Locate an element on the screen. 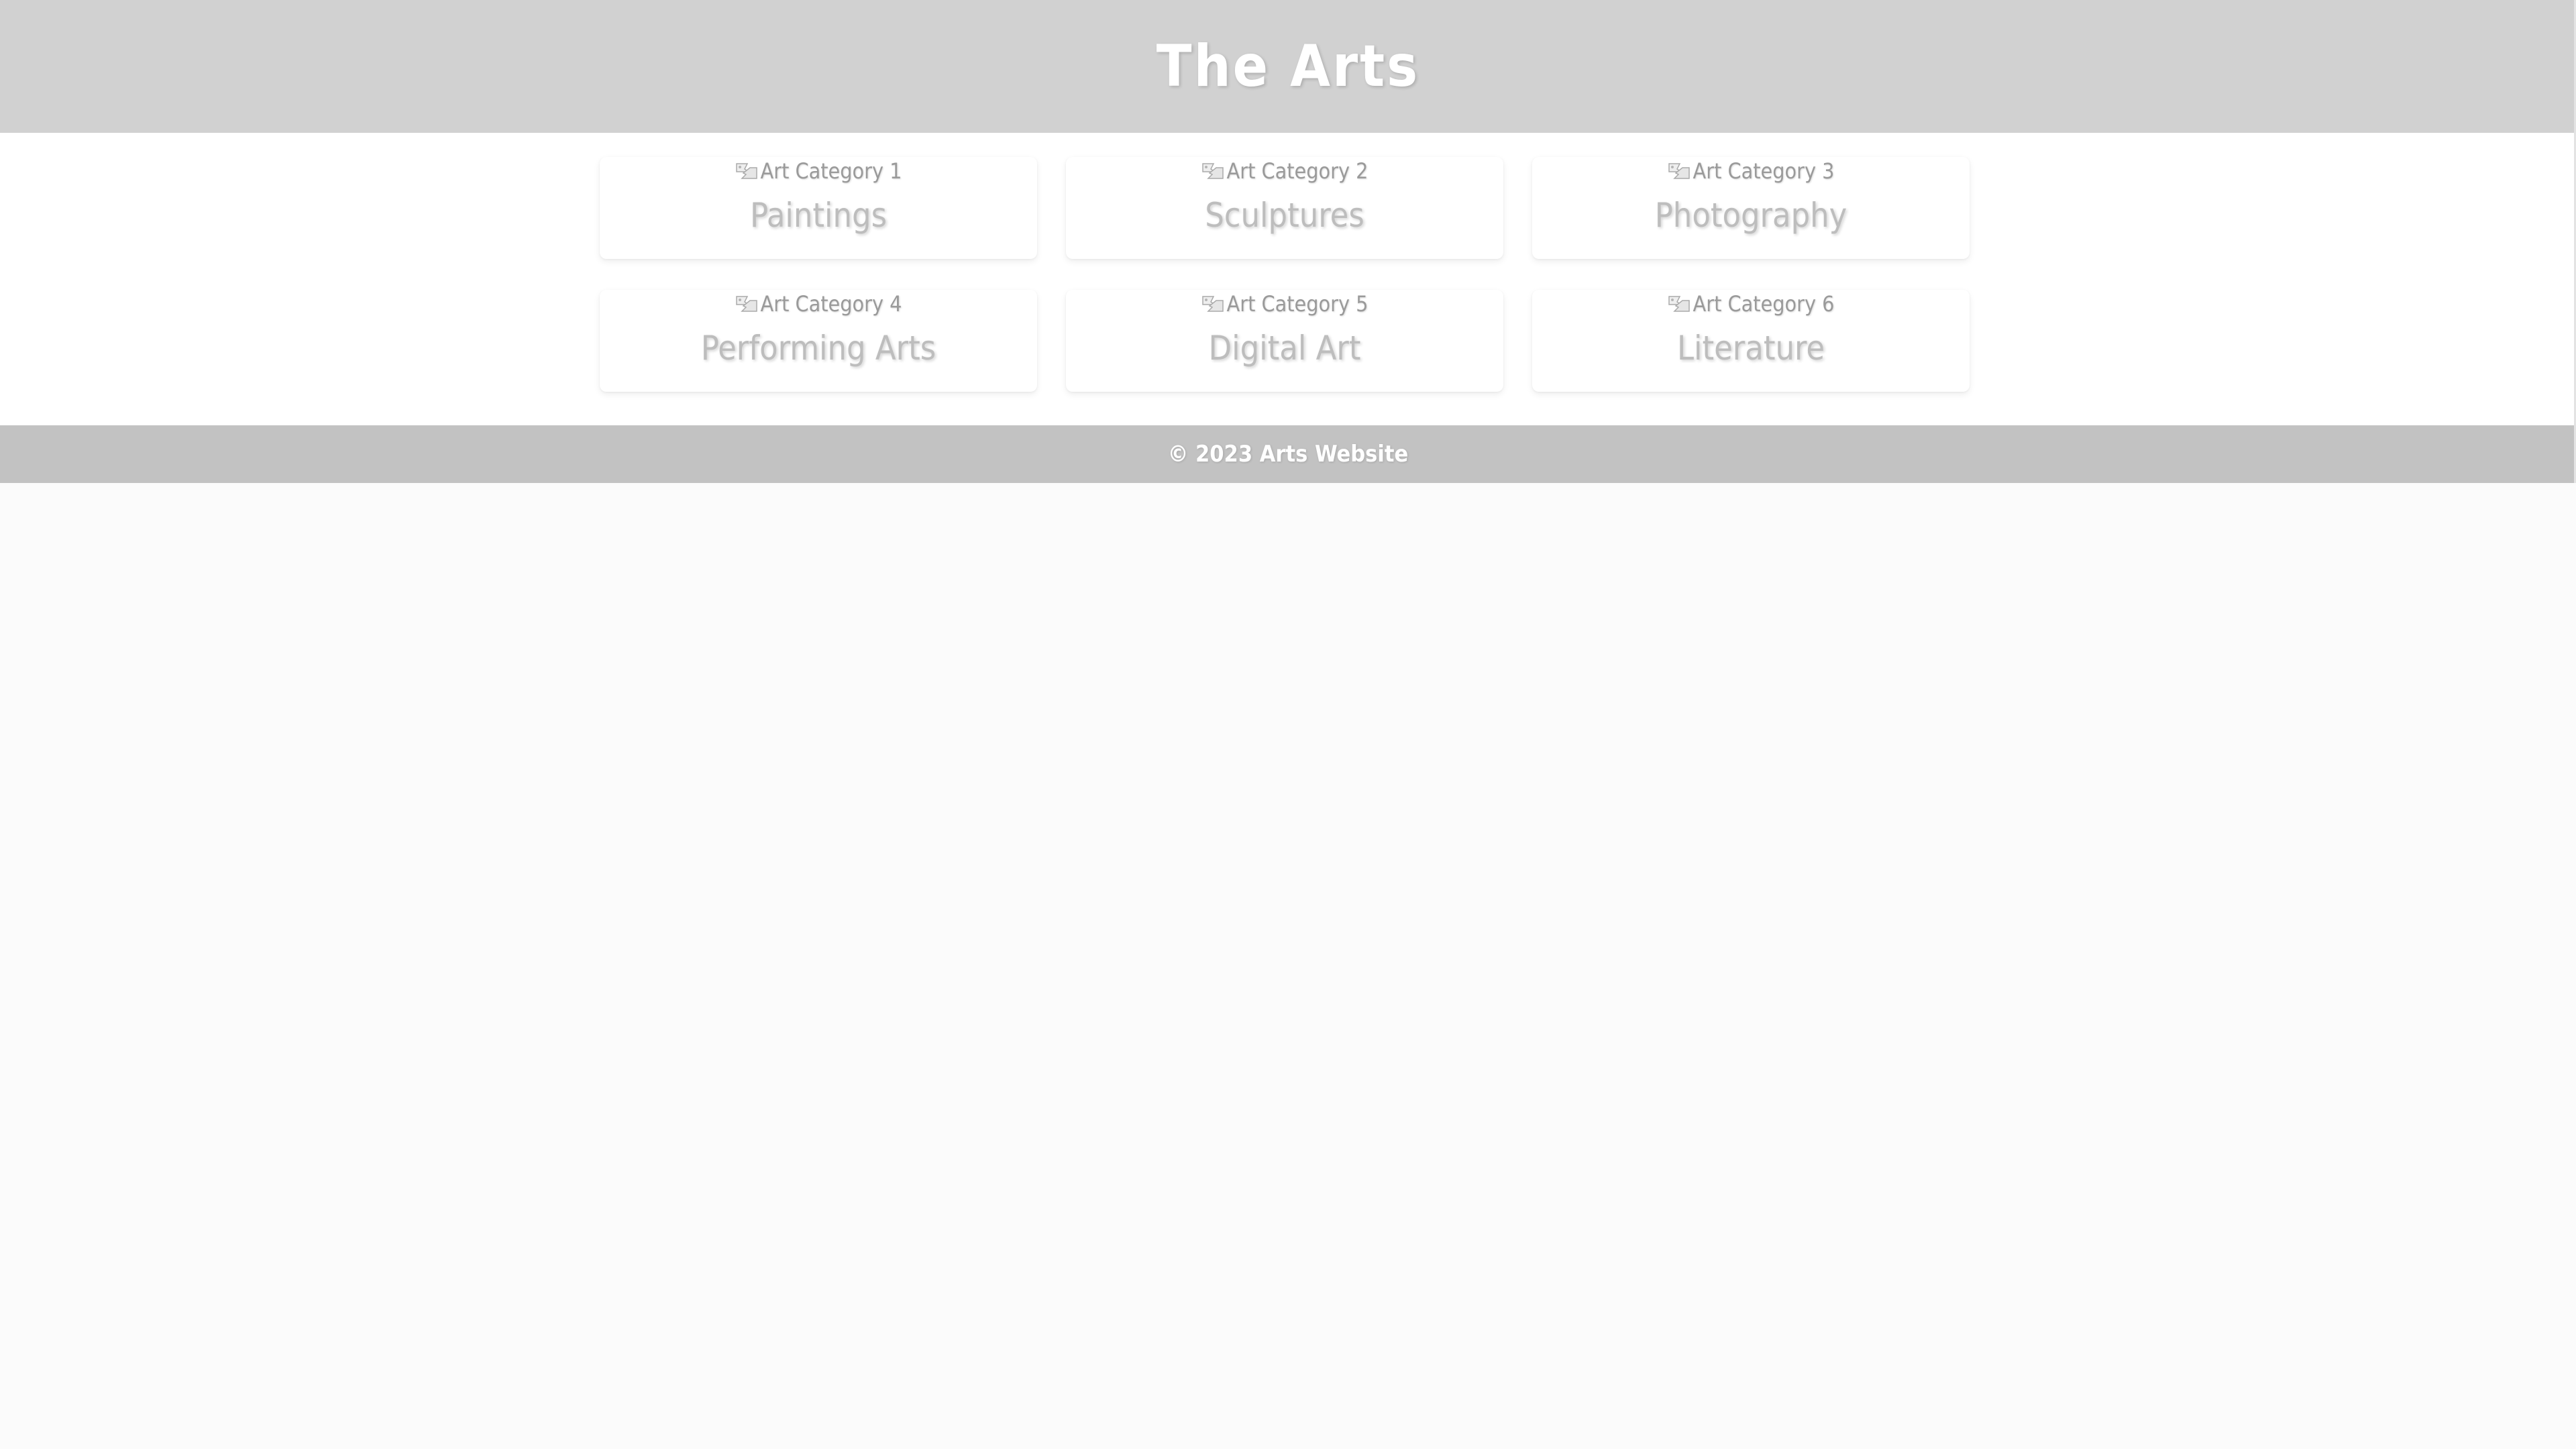 This screenshot has height=1449, width=2576. category-title: Literature is located at coordinates (1750, 348).